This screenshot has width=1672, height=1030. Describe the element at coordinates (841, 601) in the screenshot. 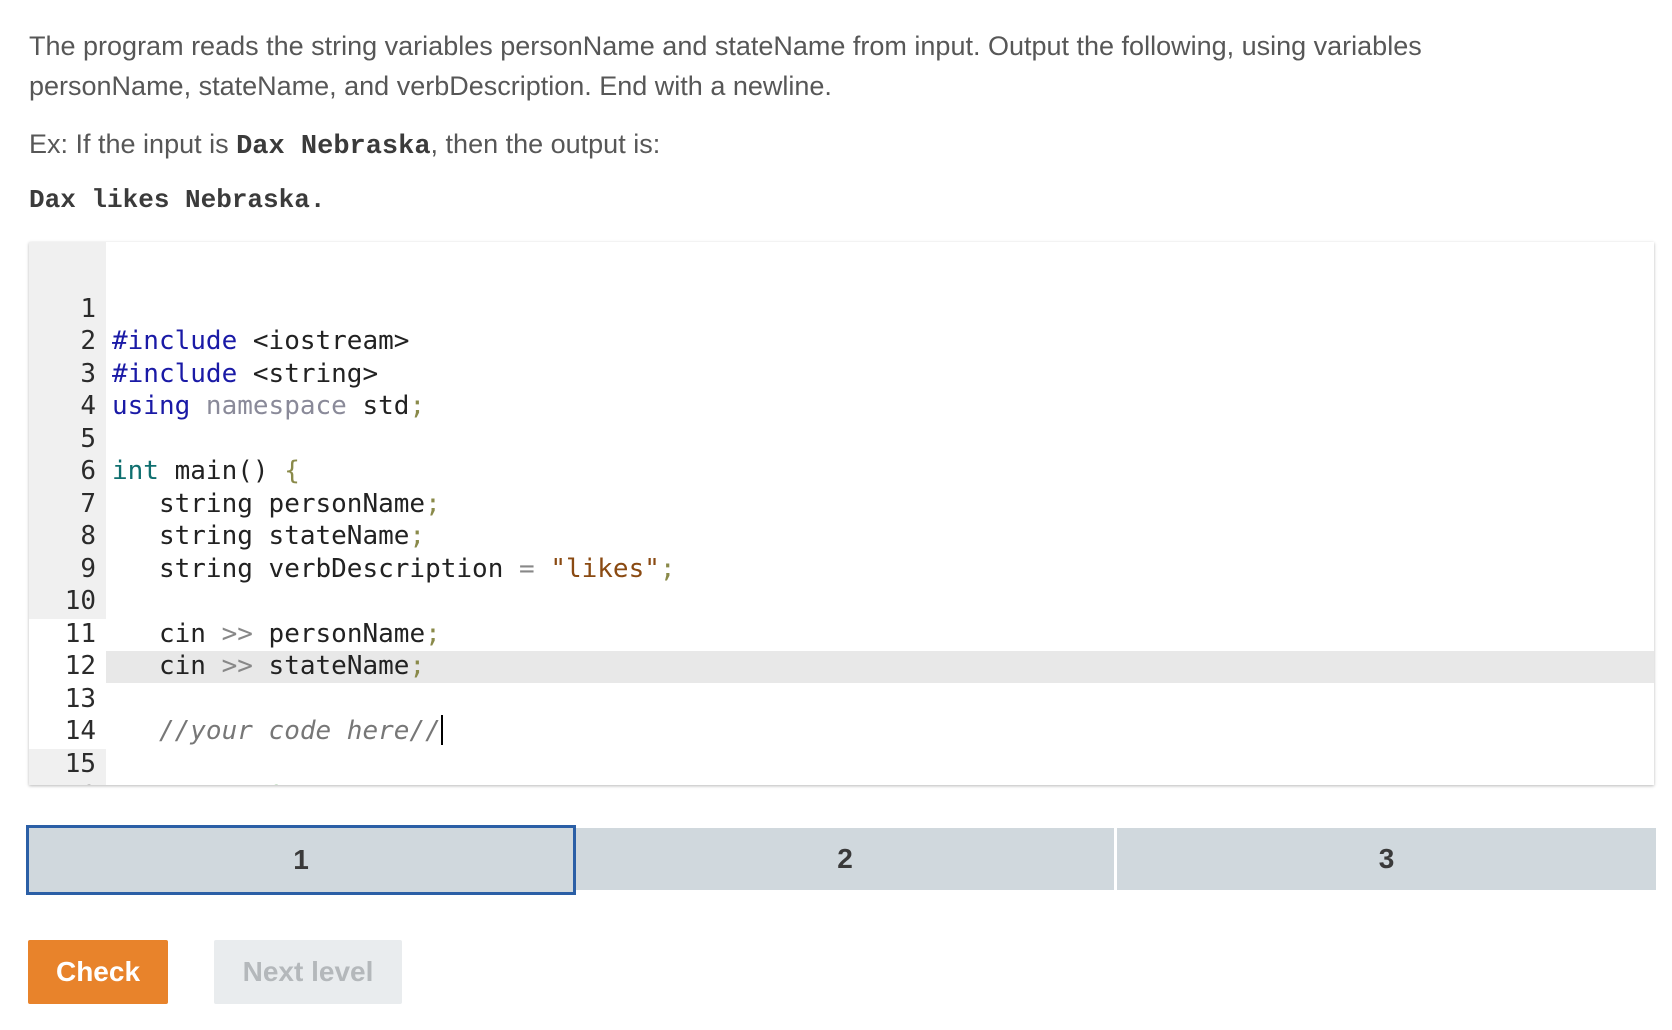

I see `code-line: 10 cin >> personName;` at that location.